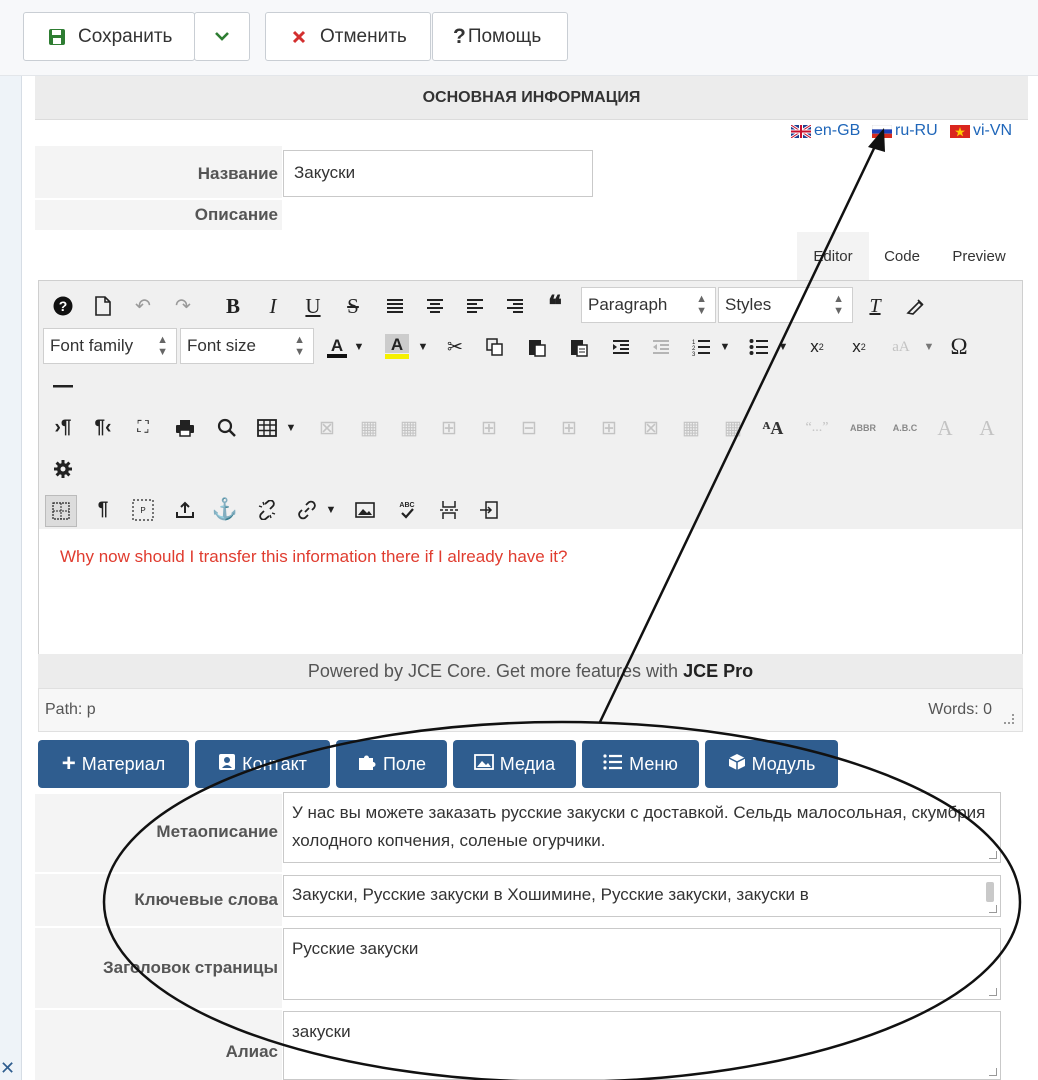 This screenshot has height=1080, width=1038. I want to click on alias-textarea: закуски, so click(642, 1045).